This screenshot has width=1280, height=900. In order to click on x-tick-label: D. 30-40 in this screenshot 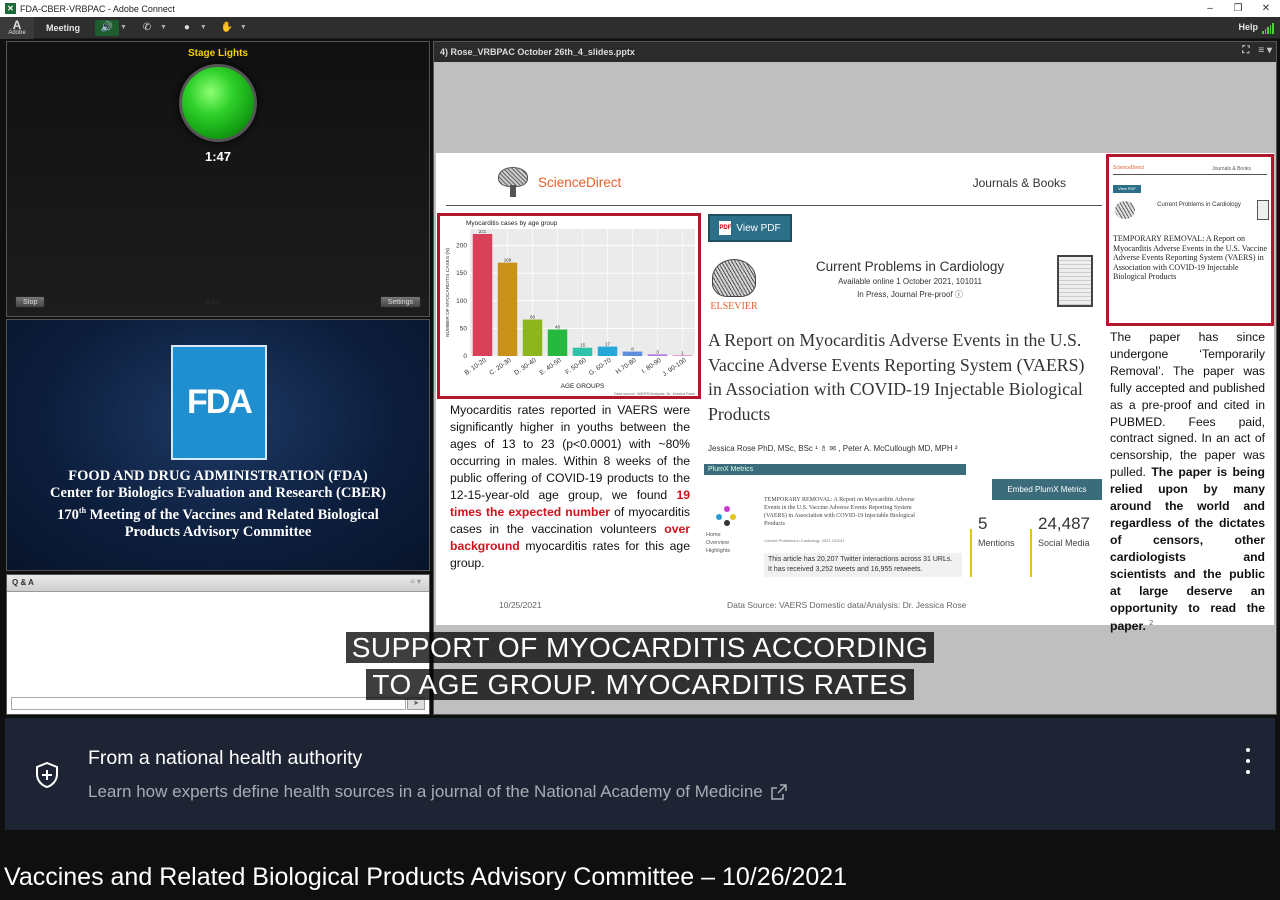, I will do `click(525, 367)`.